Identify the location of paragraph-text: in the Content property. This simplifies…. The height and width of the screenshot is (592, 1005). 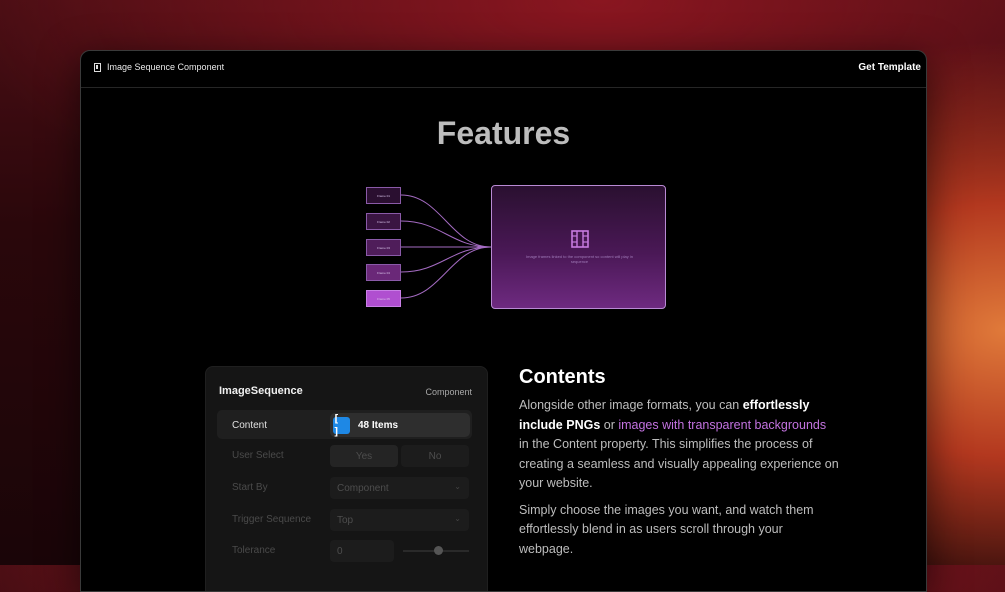
(679, 463).